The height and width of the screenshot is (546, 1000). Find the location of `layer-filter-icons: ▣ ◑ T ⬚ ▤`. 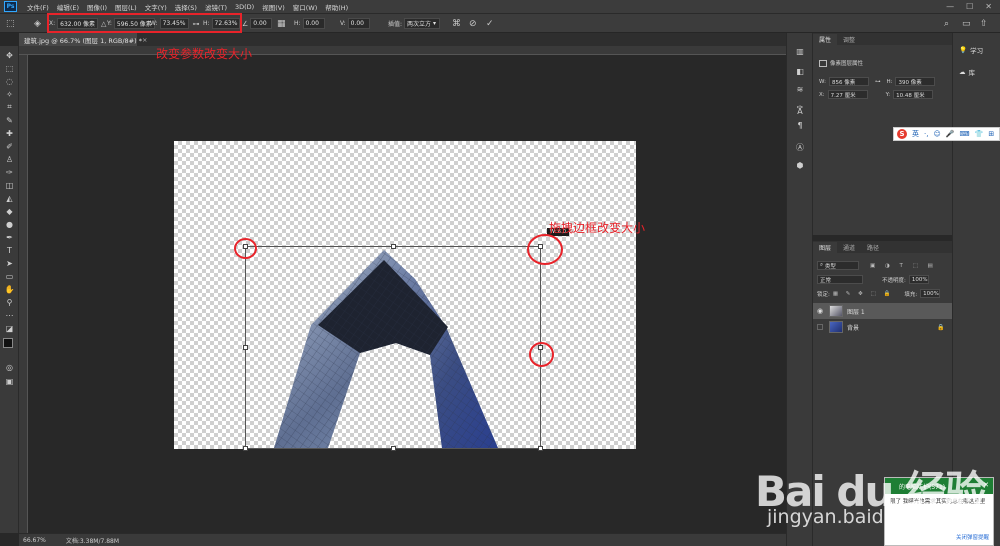

layer-filter-icons: ▣ ◑ T ⬚ ▤ is located at coordinates (903, 266).